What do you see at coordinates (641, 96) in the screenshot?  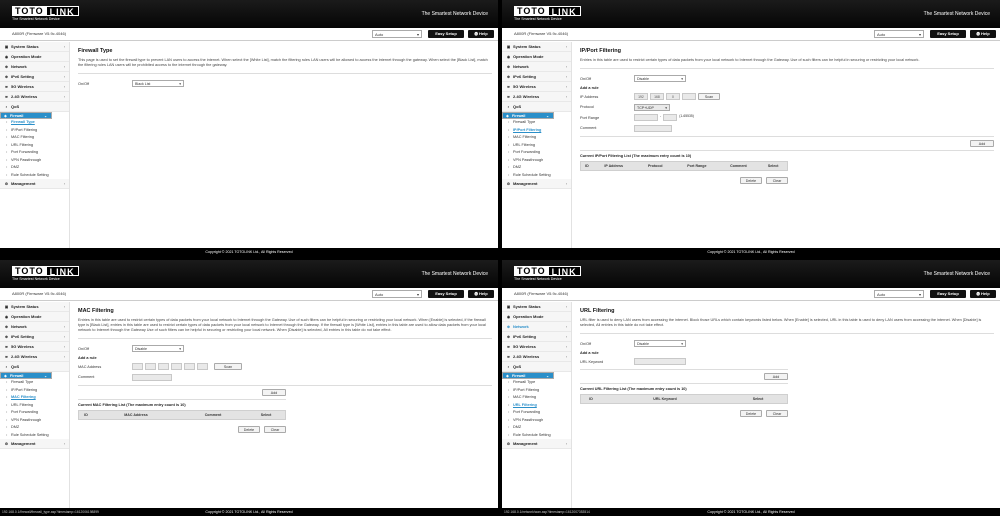 I see `ip-octet-1: 192` at bounding box center [641, 96].